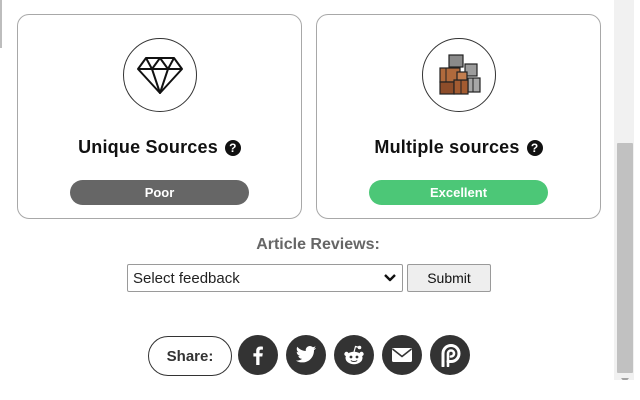  I want to click on share-label: Share:, so click(190, 356).